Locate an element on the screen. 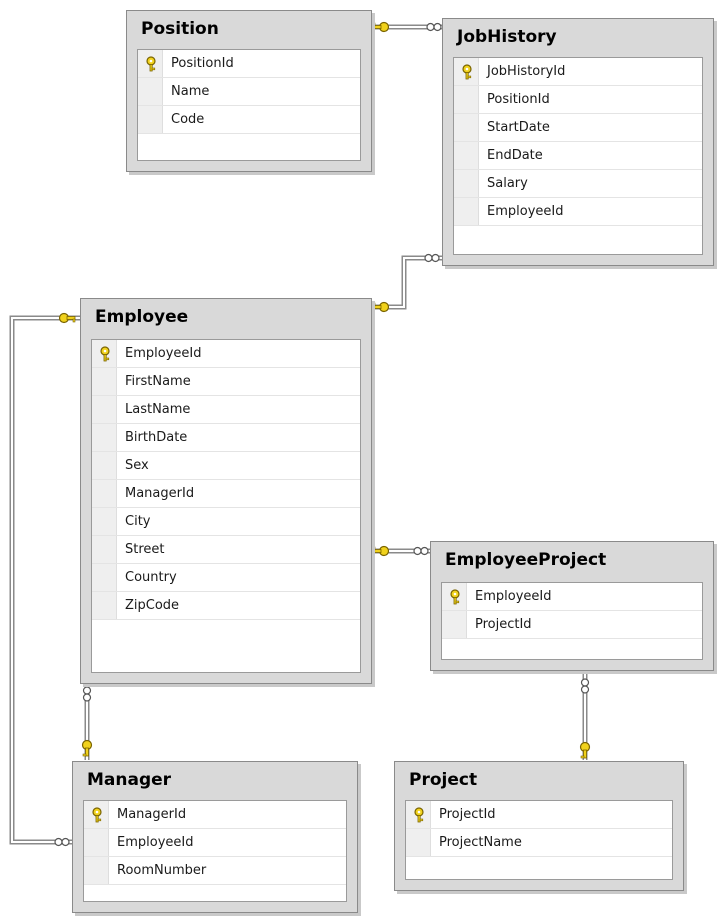 This screenshot has width=722, height=918. table-title: Employee is located at coordinates (142, 317).